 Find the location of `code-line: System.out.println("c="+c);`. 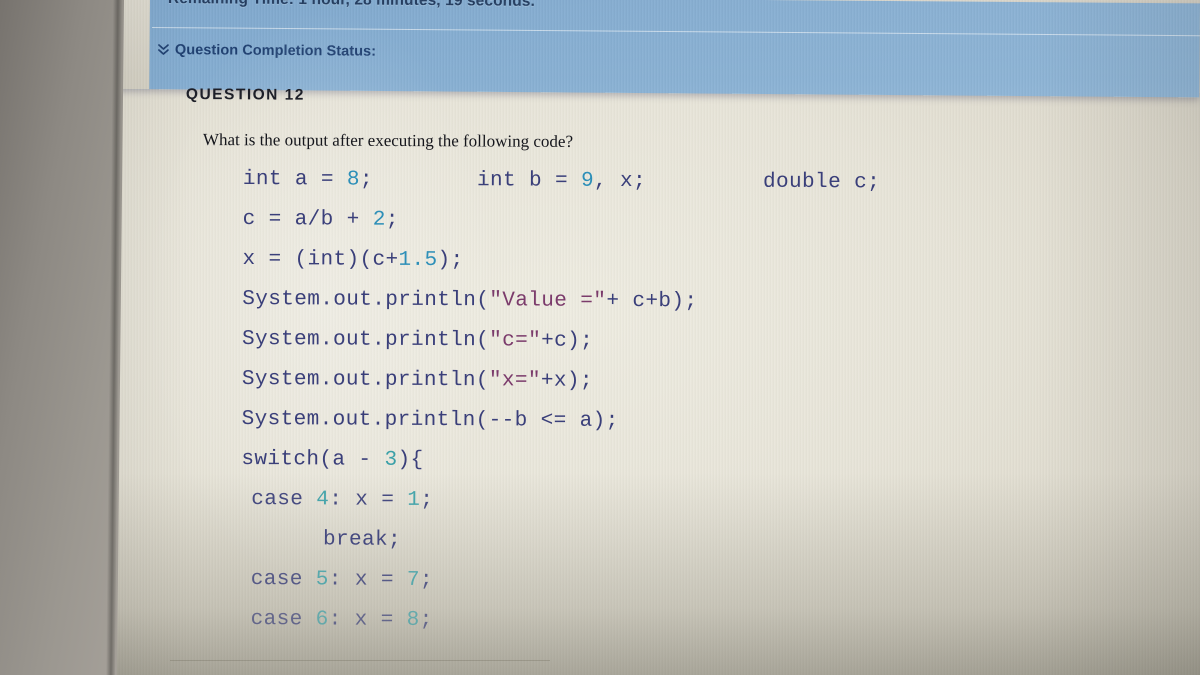

code-line: System.out.println("c="+c); is located at coordinates (560, 341).